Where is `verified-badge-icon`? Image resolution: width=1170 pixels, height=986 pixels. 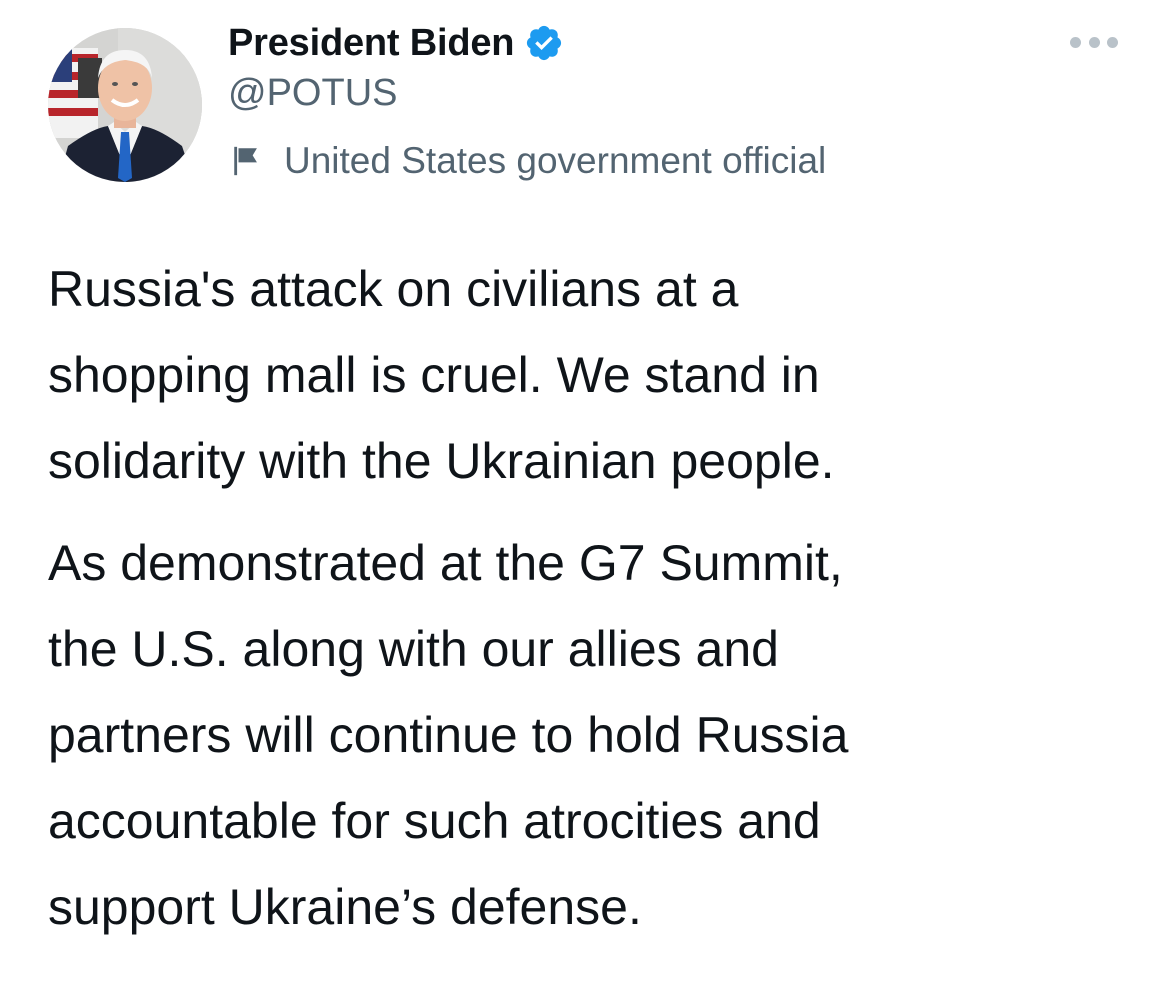
verified-badge-icon is located at coordinates (544, 43).